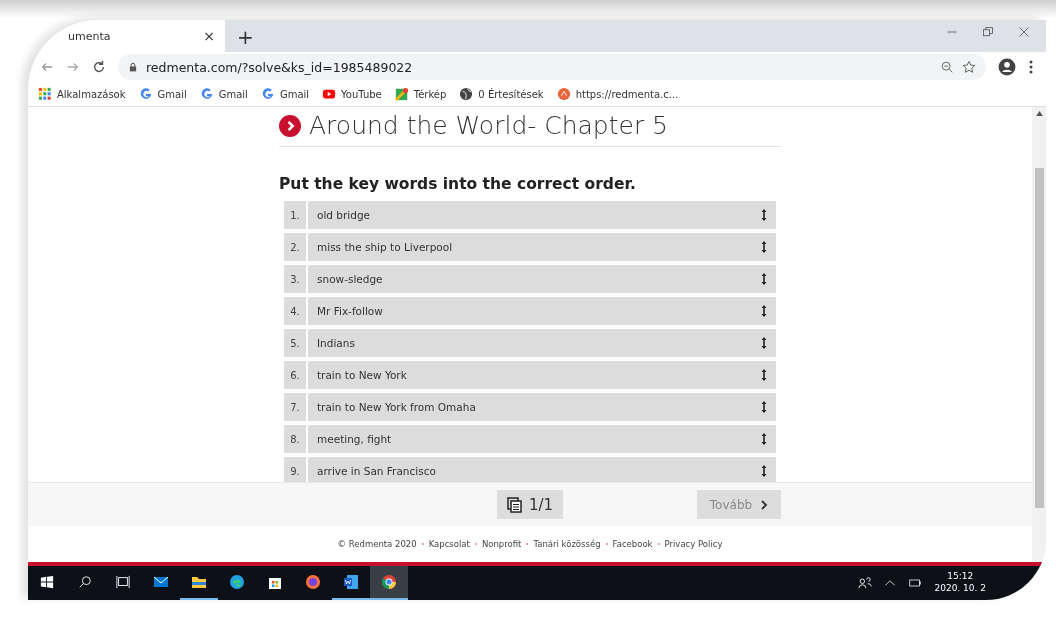 This screenshot has width=1056, height=618. I want to click on sortable-item: meeting, fight, so click(542, 439).